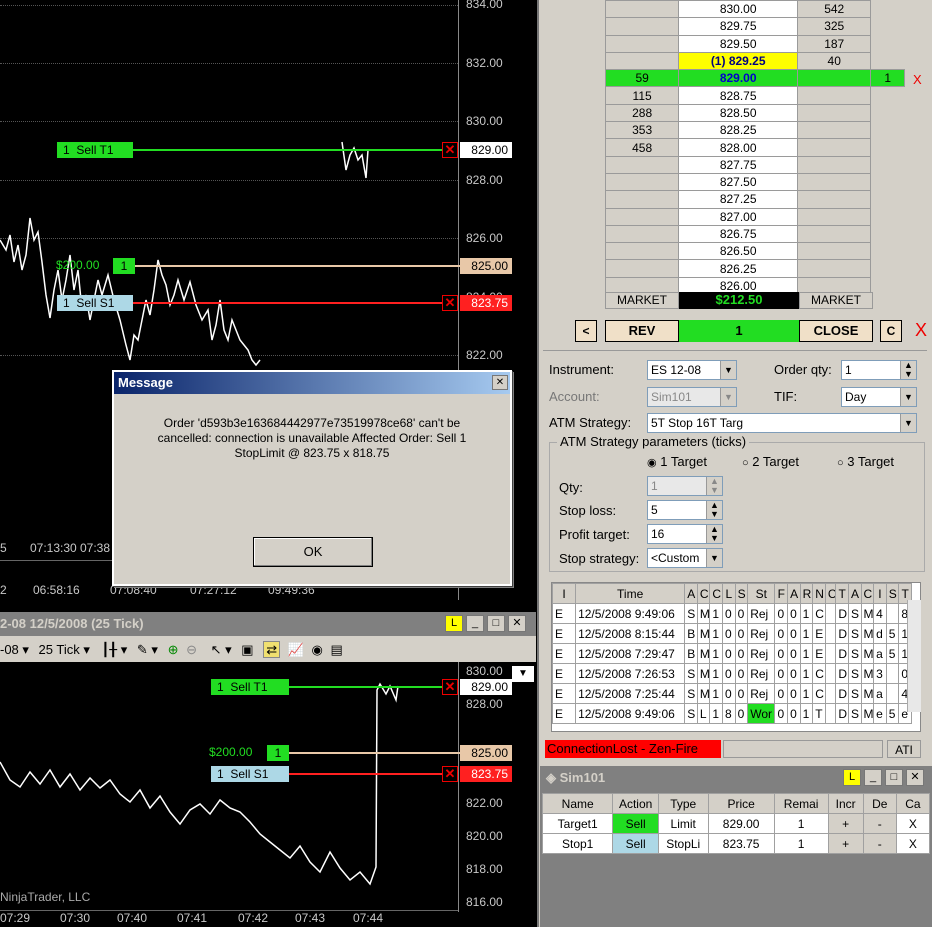 Image resolution: width=932 pixels, height=927 pixels. Describe the element at coordinates (732, 633) in the screenshot. I see `log-row: E 12/5/2008 8:15:44 B M 1 0 0 Rej 0 0 1 E D S Md 5 1` at that location.